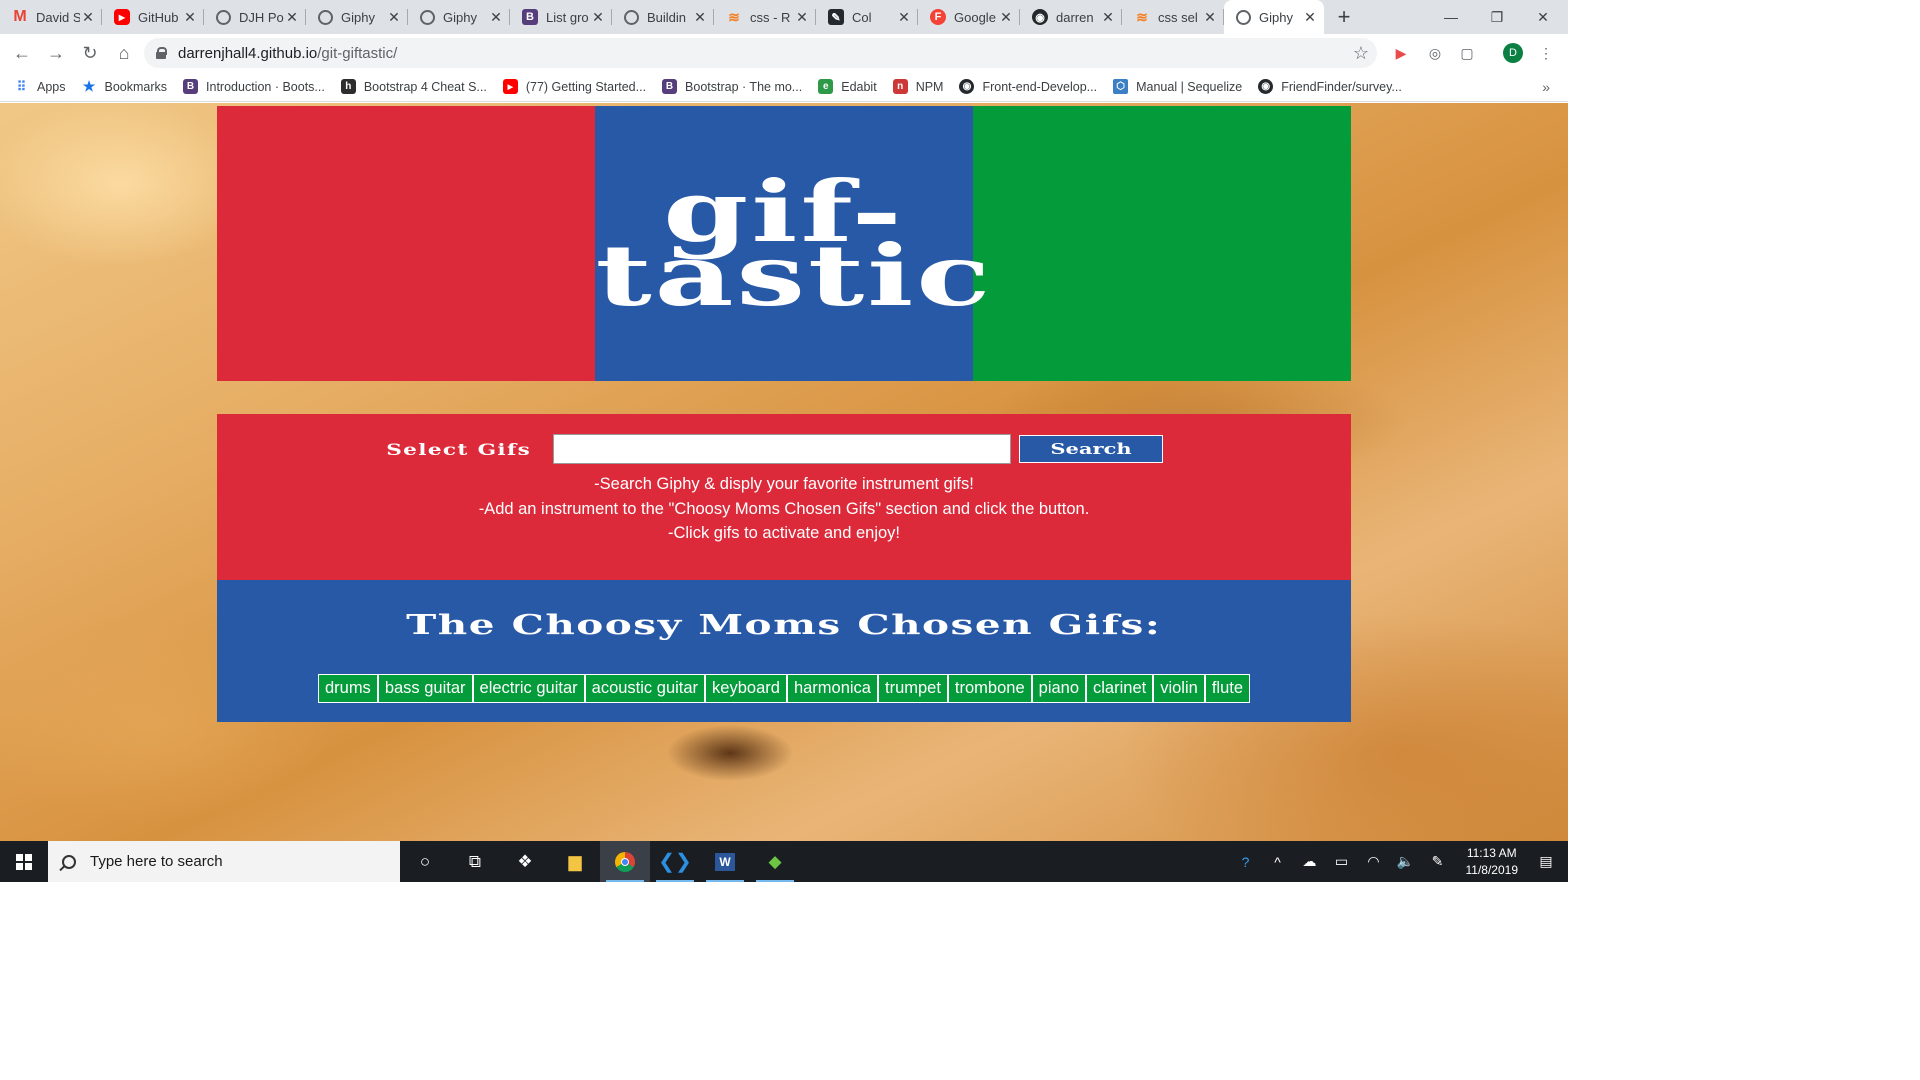 Image resolution: width=1920 pixels, height=1080 pixels. What do you see at coordinates (56, 53) in the screenshot?
I see `forward-icon: →` at bounding box center [56, 53].